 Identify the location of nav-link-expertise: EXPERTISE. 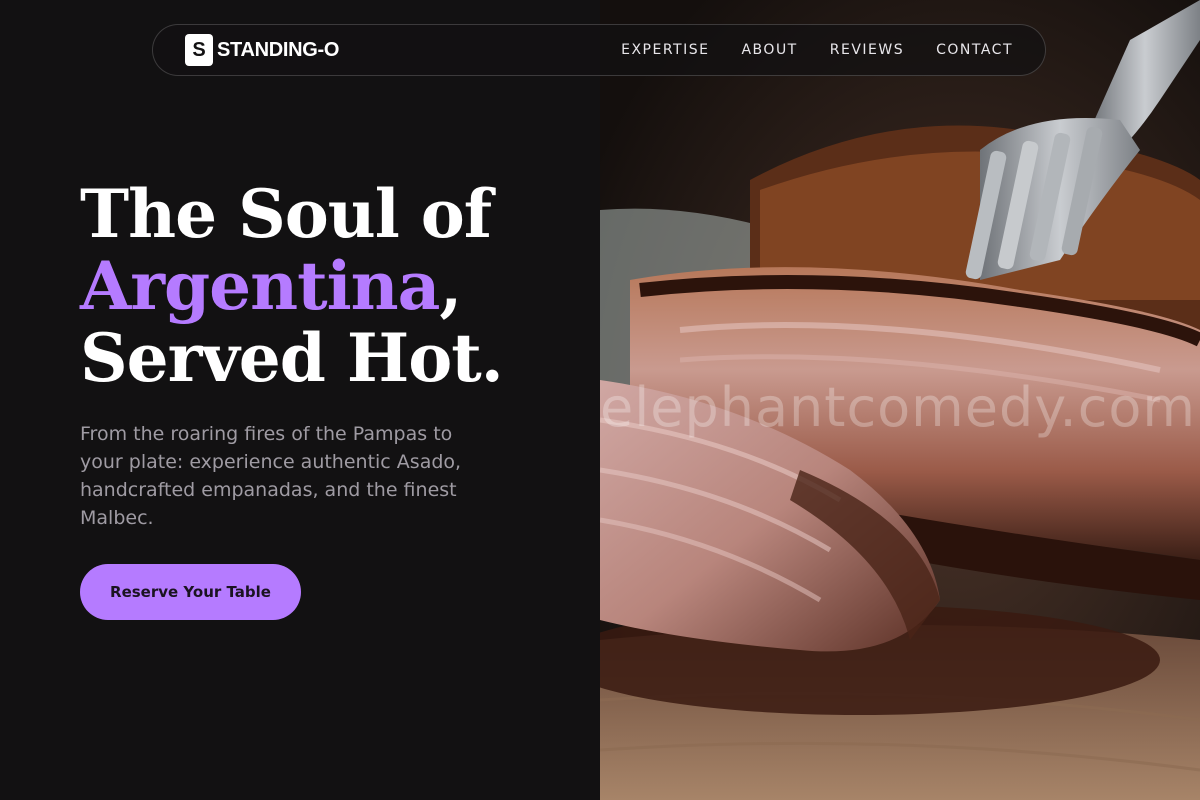
(665, 50).